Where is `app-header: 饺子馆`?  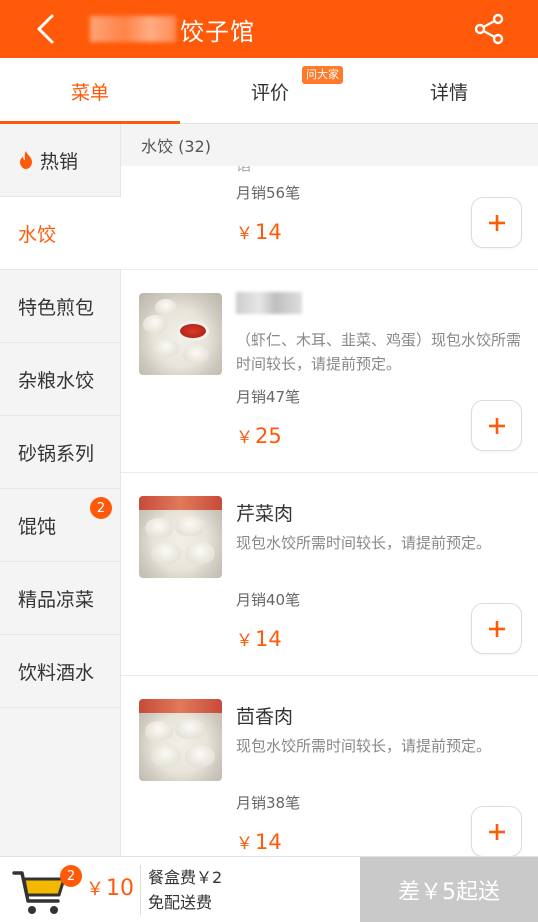 app-header: 饺子馆 is located at coordinates (269, 29).